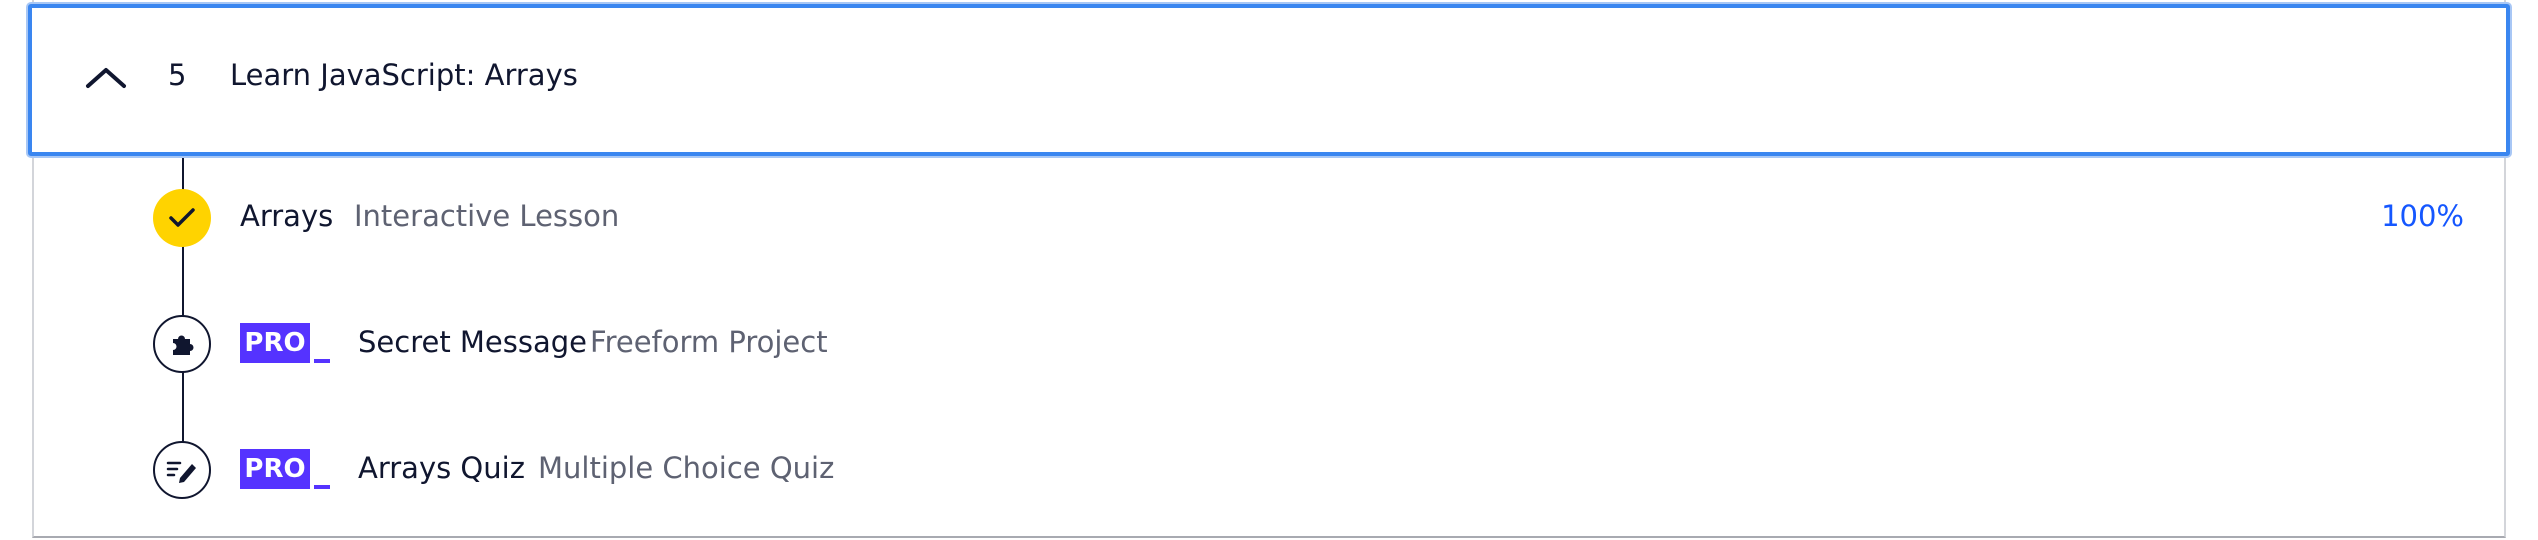  I want to click on puzzle-icon, so click(183, 345).